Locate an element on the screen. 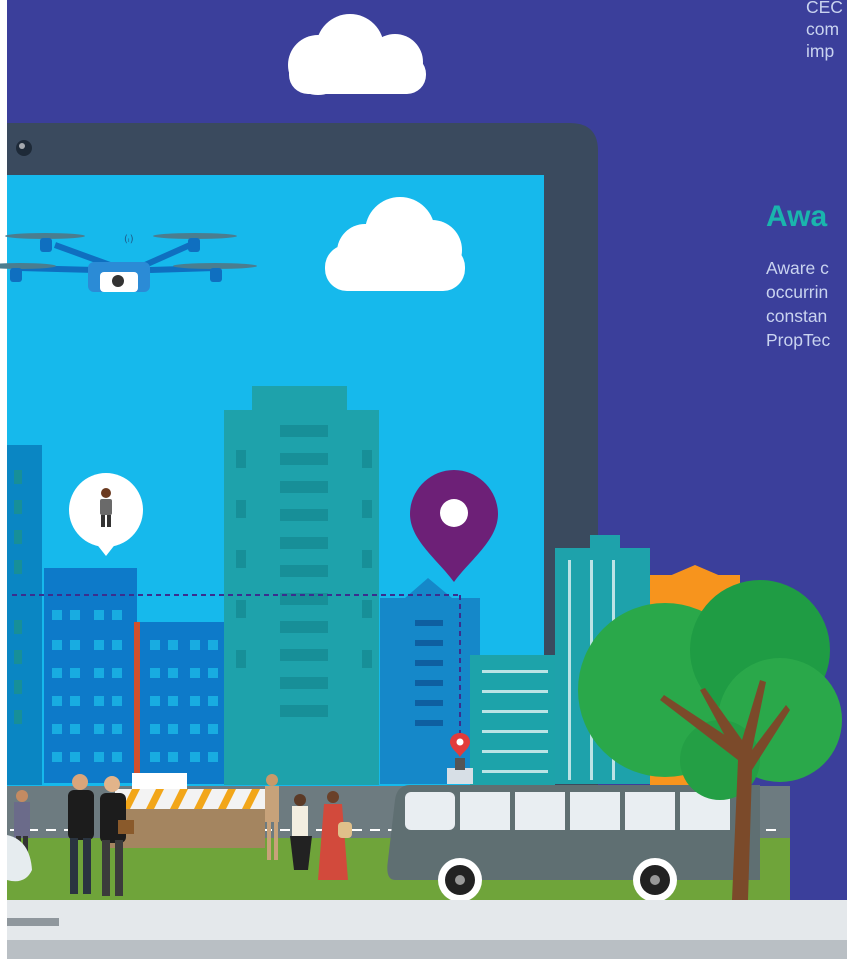 The height and width of the screenshot is (959, 847). section-text-line: constan is located at coordinates (797, 316).